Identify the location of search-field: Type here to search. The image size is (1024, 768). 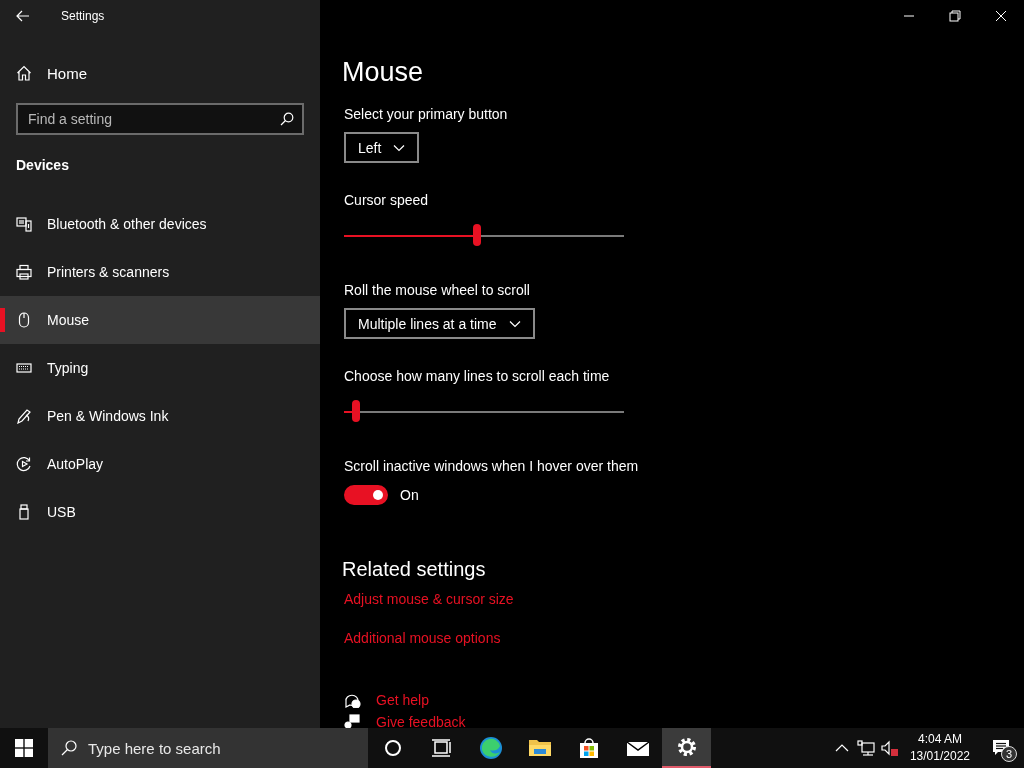
(208, 748).